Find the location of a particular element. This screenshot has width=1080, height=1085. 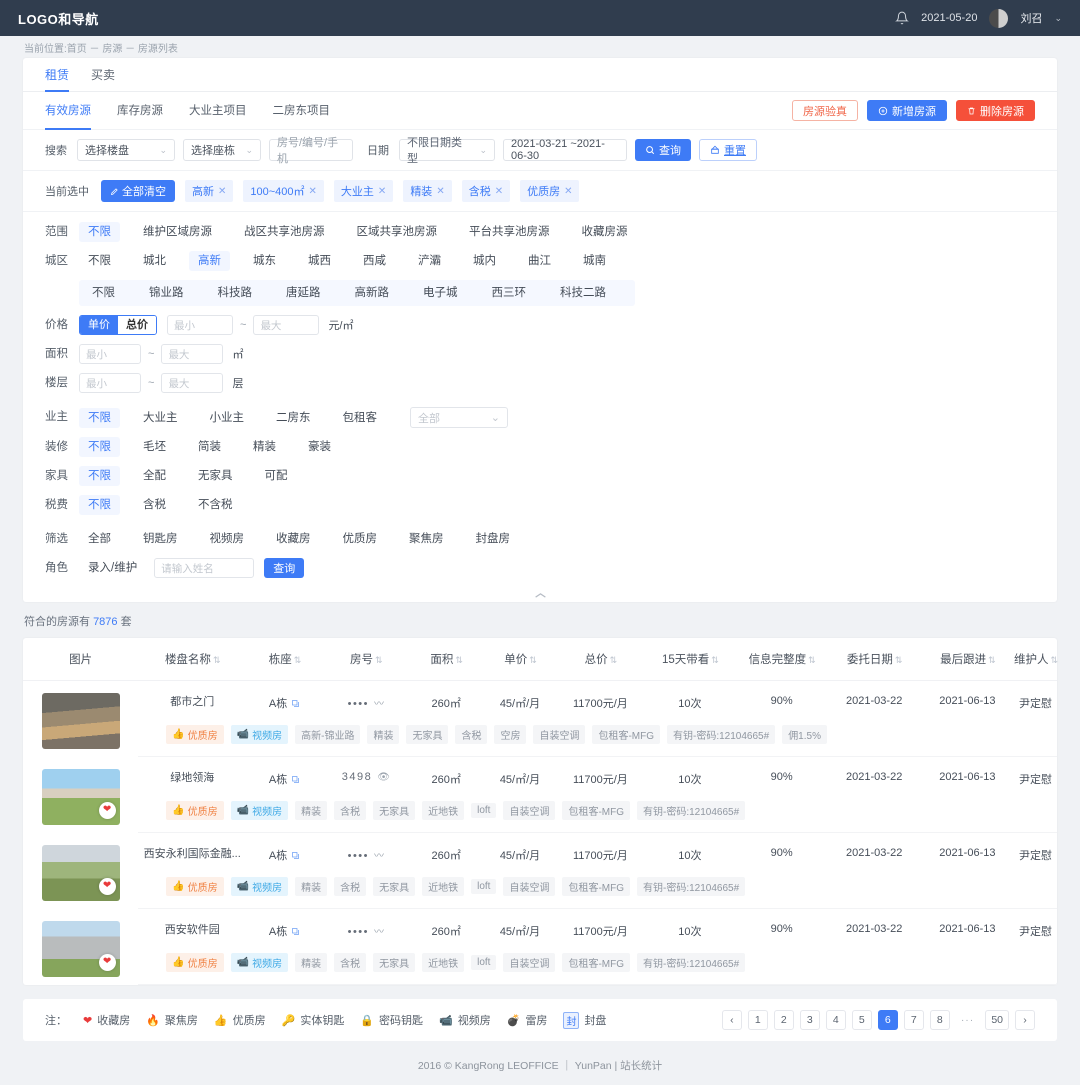

scope-option: 平台共享池房源 is located at coordinates (509, 232).